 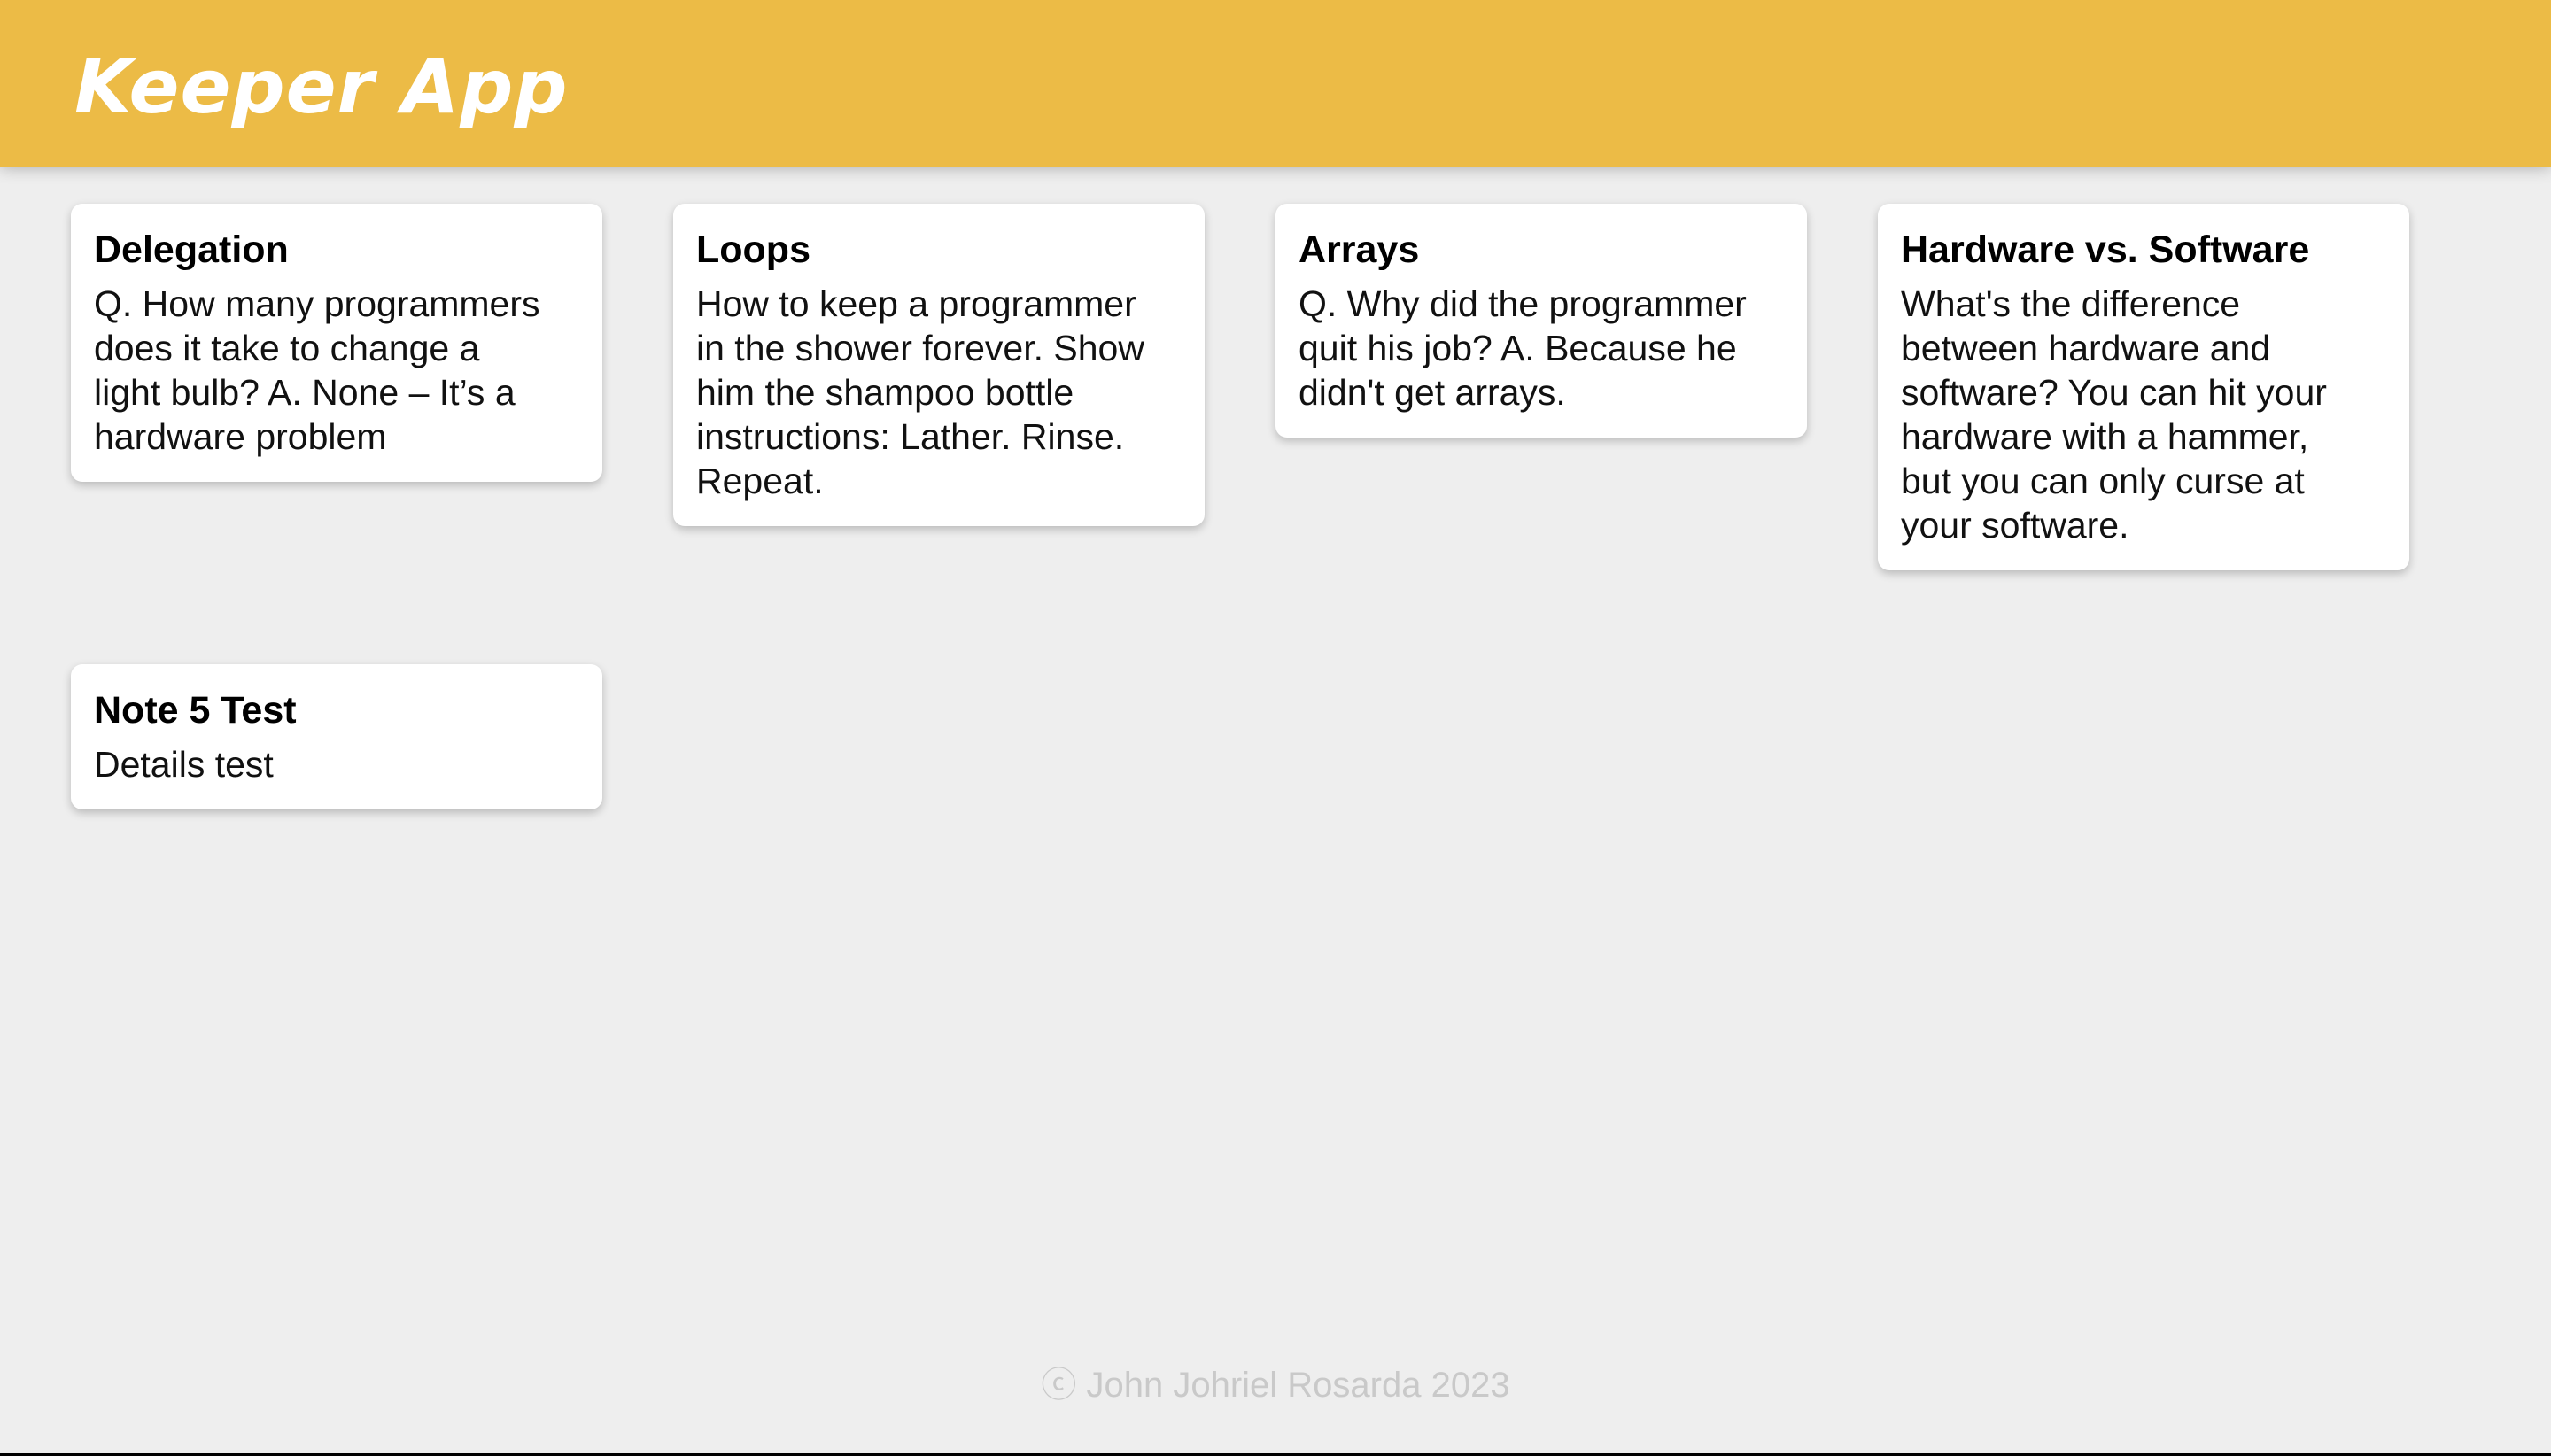 I want to click on app-header: Keeper App, so click(x=1275, y=83).